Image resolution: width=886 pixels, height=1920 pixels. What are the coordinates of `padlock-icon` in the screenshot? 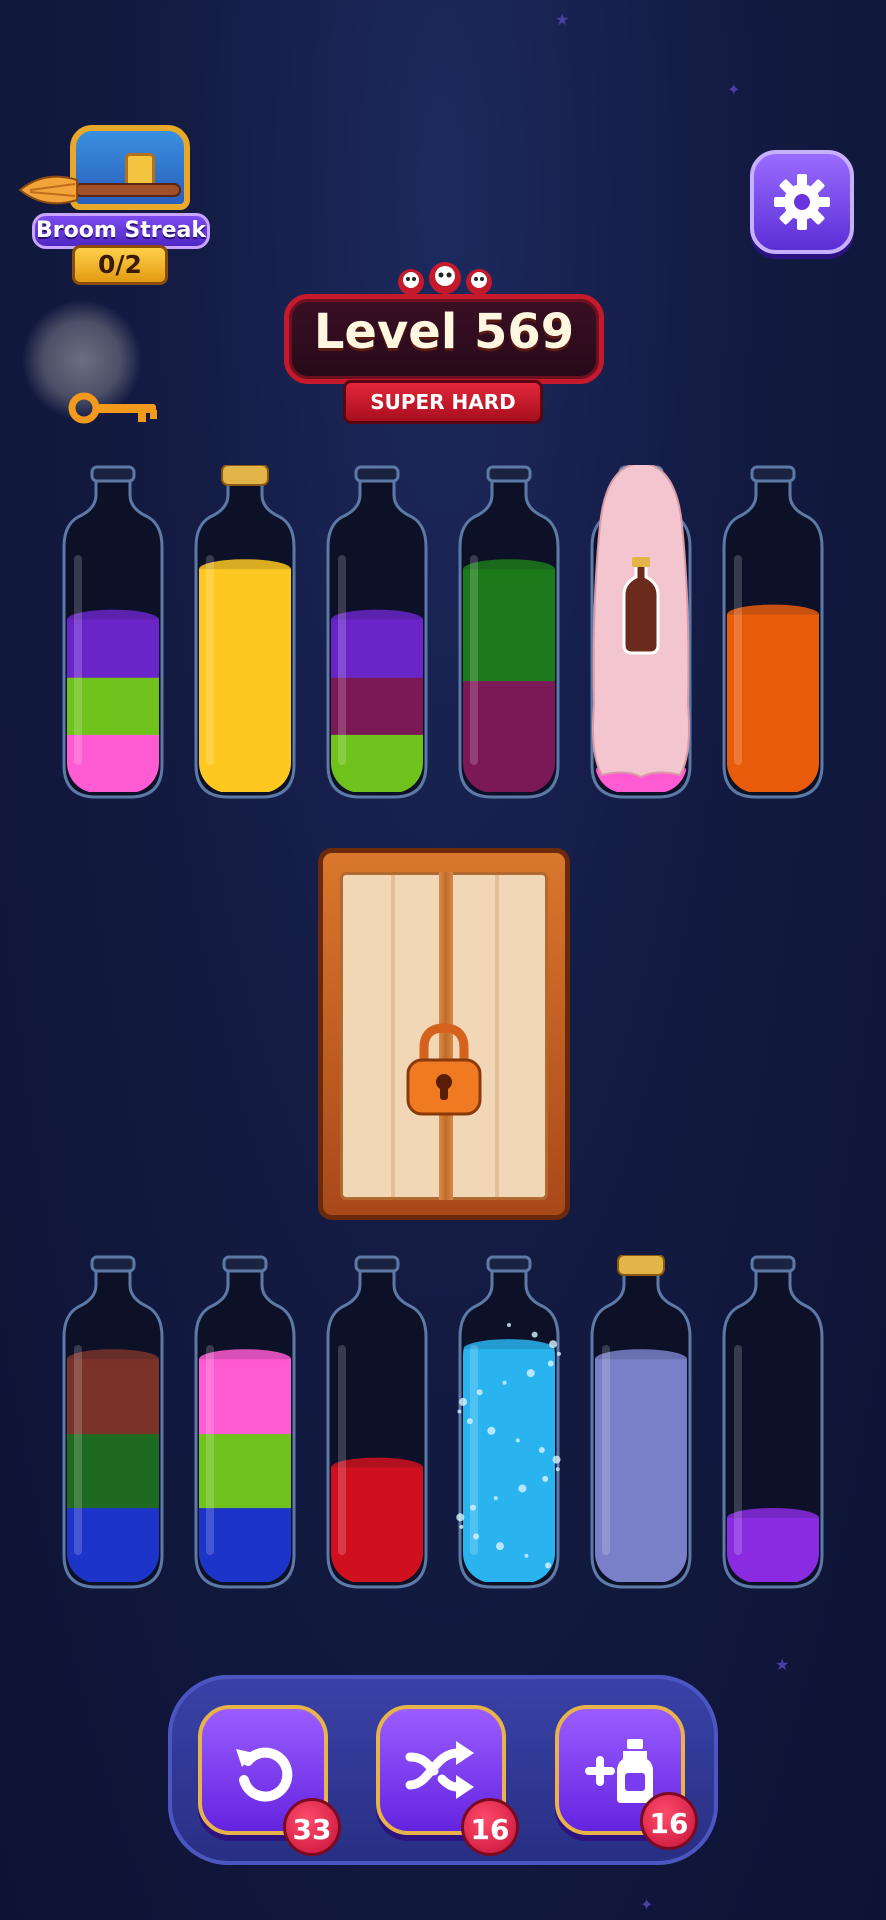 It's located at (444, 1069).